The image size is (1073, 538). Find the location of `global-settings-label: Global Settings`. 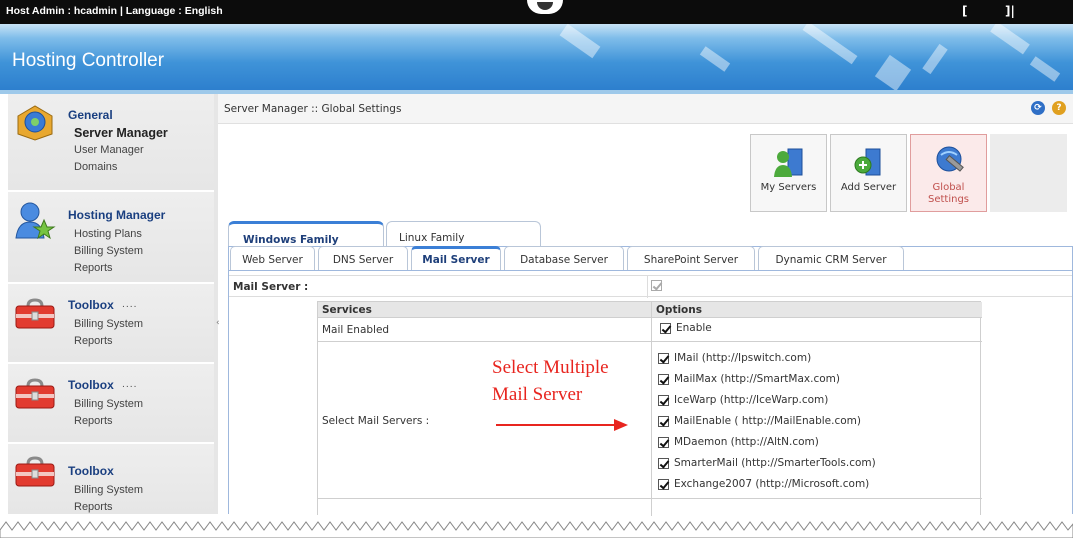

global-settings-label: Global Settings is located at coordinates (948, 193).